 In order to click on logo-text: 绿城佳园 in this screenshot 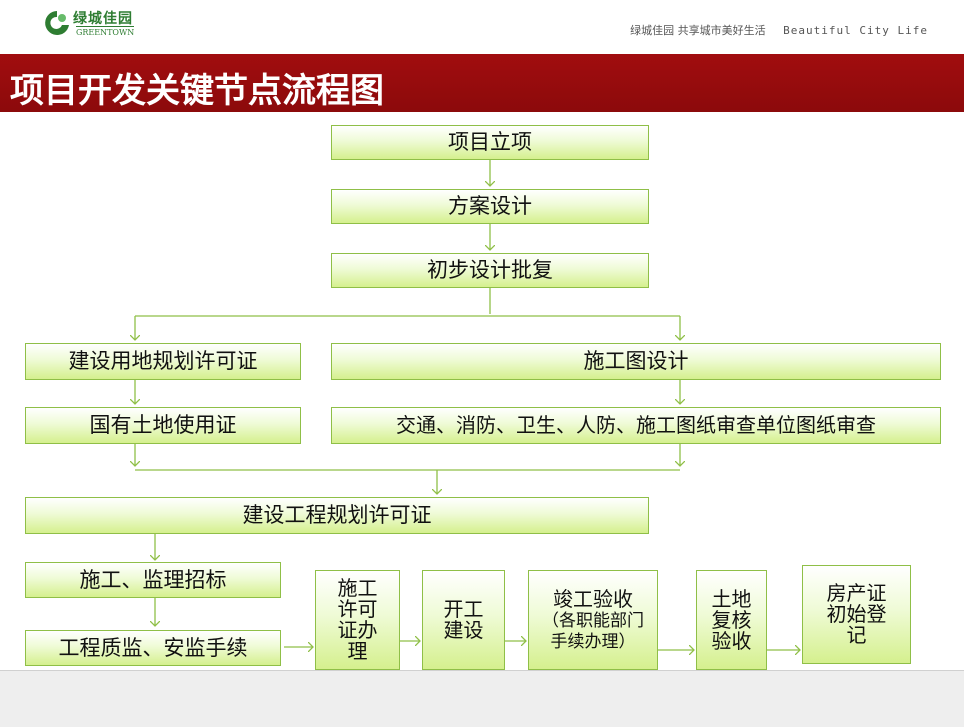, I will do `click(103, 19)`.